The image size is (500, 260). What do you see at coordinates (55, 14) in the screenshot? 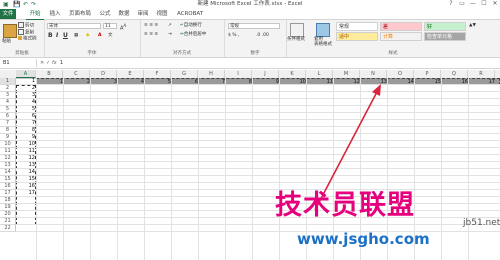
I see `tab-insert: 插入` at bounding box center [55, 14].